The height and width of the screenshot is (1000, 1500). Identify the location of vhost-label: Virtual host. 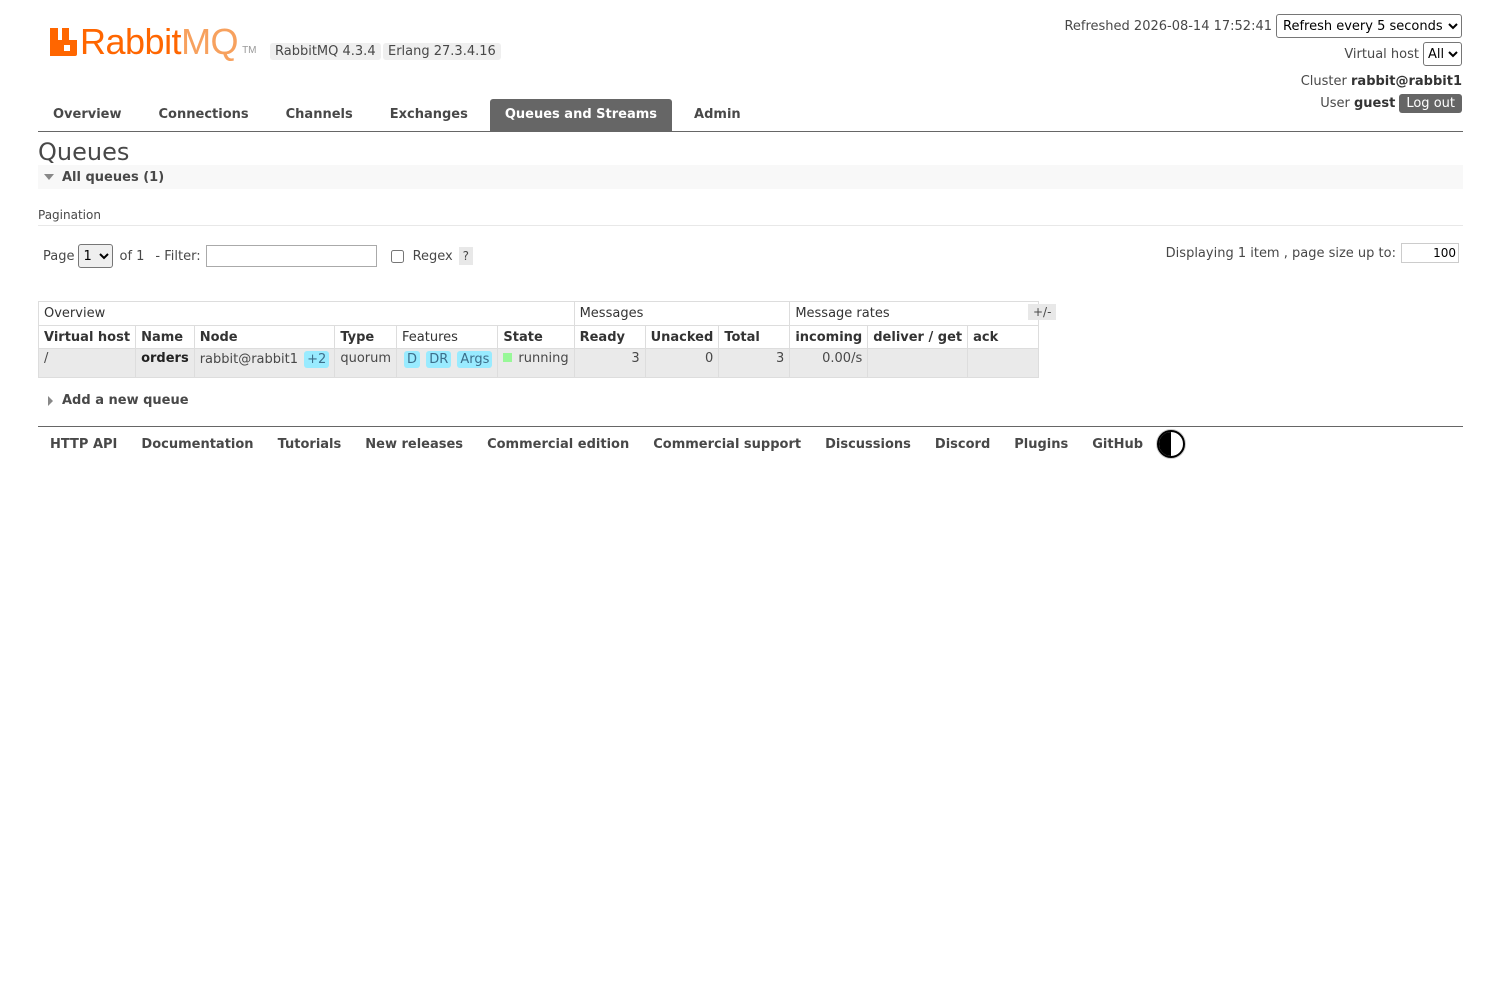
(1381, 54).